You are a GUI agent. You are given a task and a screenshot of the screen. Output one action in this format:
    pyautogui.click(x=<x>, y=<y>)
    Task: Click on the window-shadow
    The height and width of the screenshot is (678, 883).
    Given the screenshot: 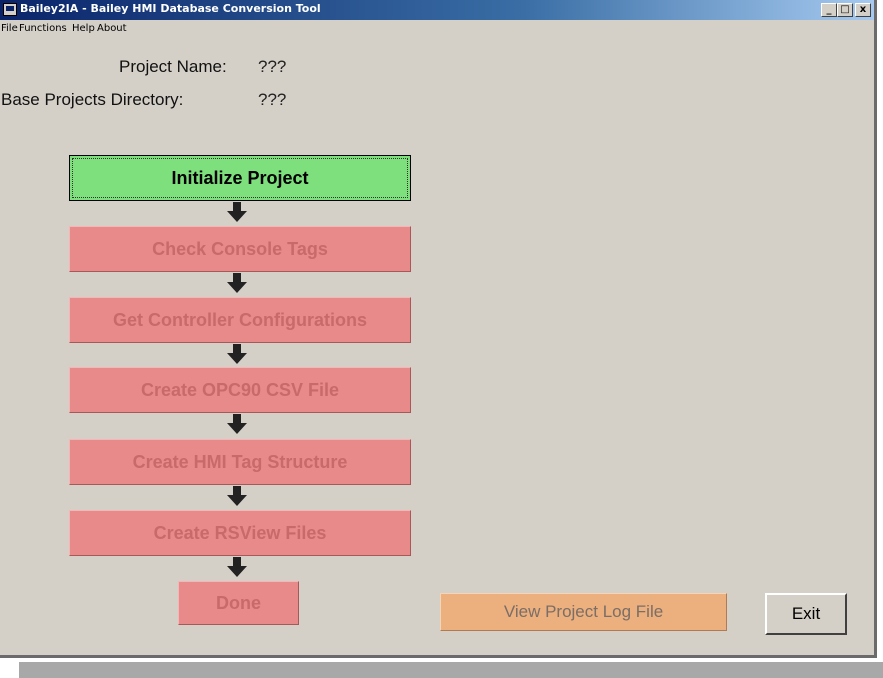 What is the action you would take?
    pyautogui.click(x=451, y=670)
    